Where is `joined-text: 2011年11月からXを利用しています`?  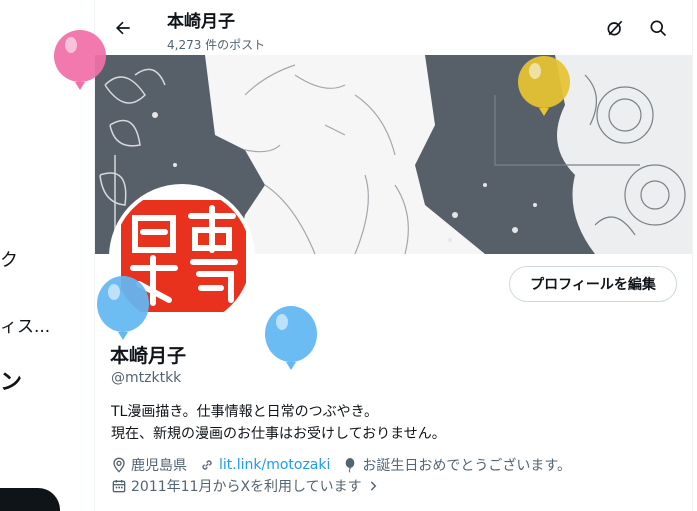
joined-text: 2011年11月からXを利用しています is located at coordinates (246, 487).